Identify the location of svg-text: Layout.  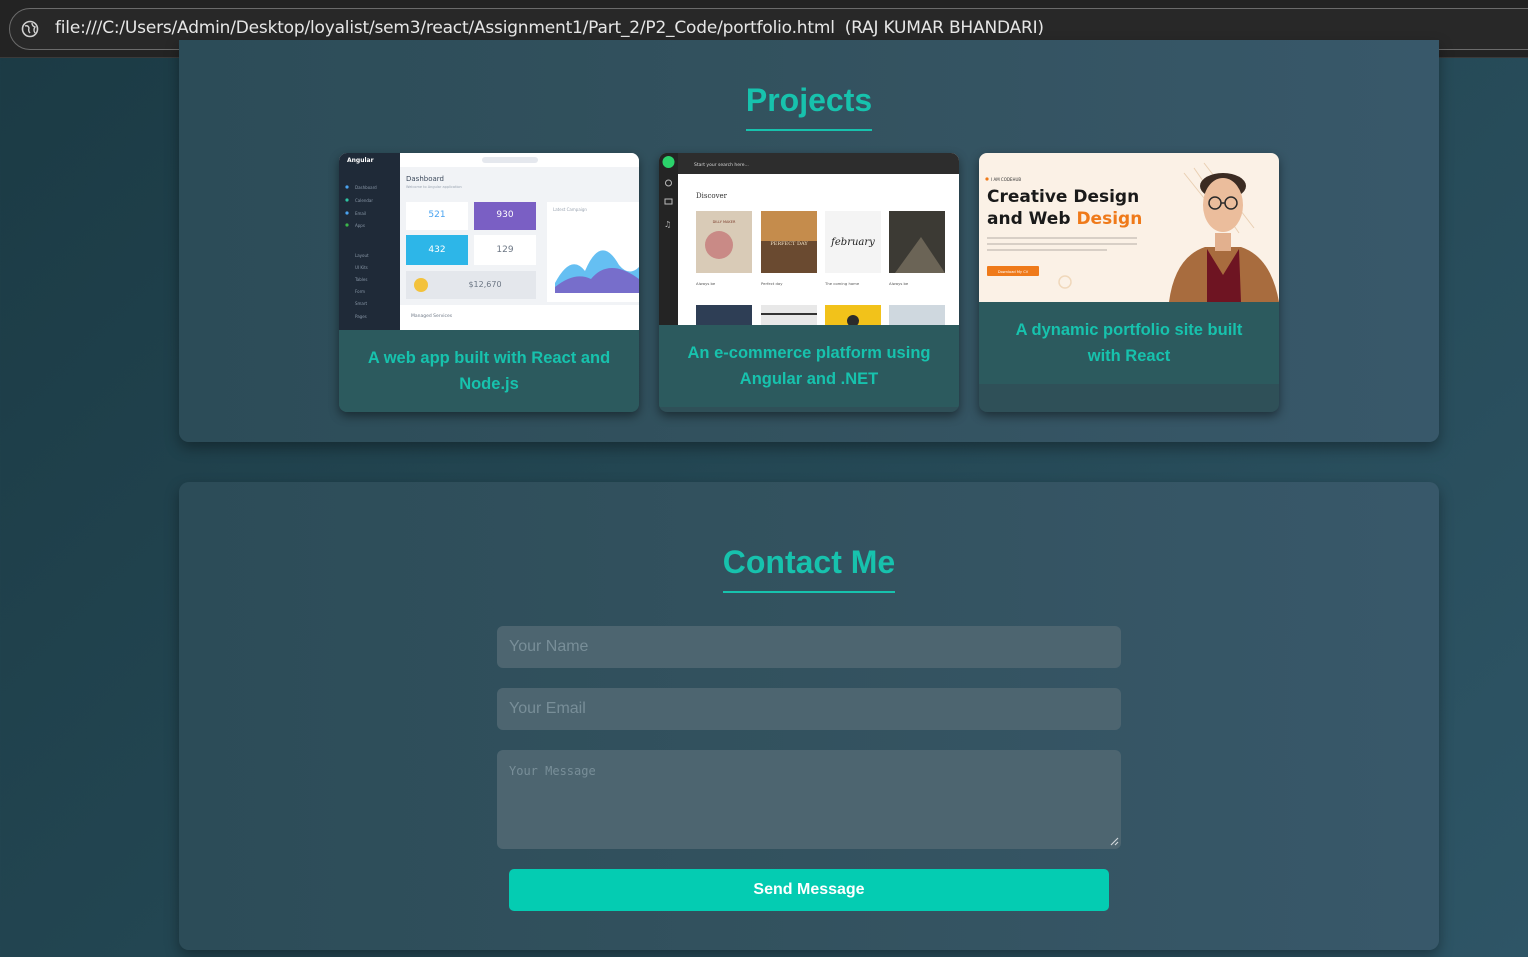
(362, 255).